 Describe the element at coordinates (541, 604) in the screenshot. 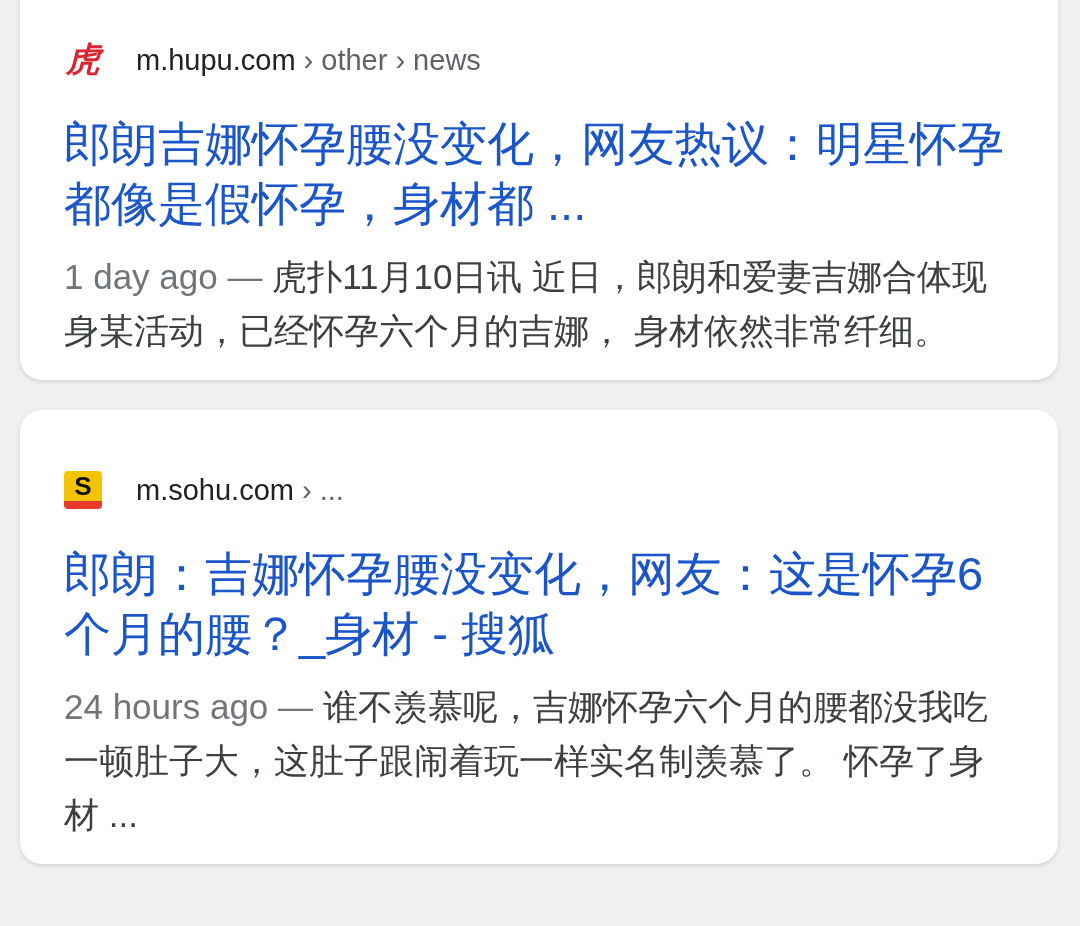

I see `result-title-link: 郎朗：吉娜怀孕腰没变化，网友：这是怀孕6个月的腰？_身材 - 搜狐` at that location.